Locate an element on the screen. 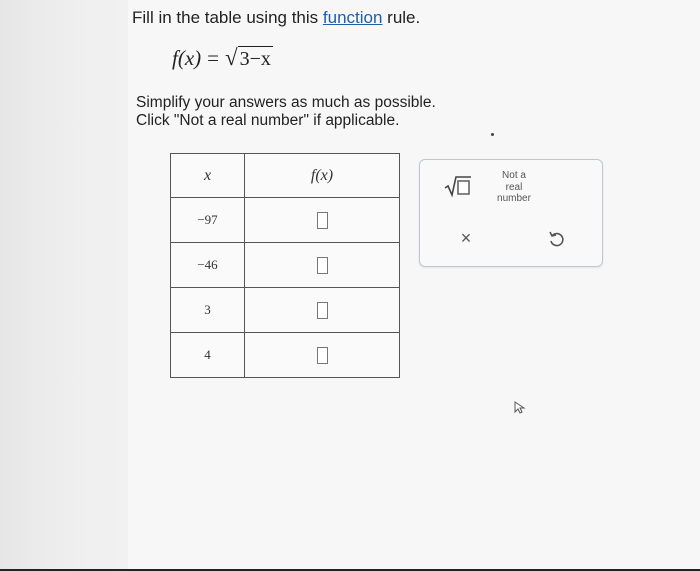 The image size is (700, 571). radical-sign-icon: √ is located at coordinates (231, 57).